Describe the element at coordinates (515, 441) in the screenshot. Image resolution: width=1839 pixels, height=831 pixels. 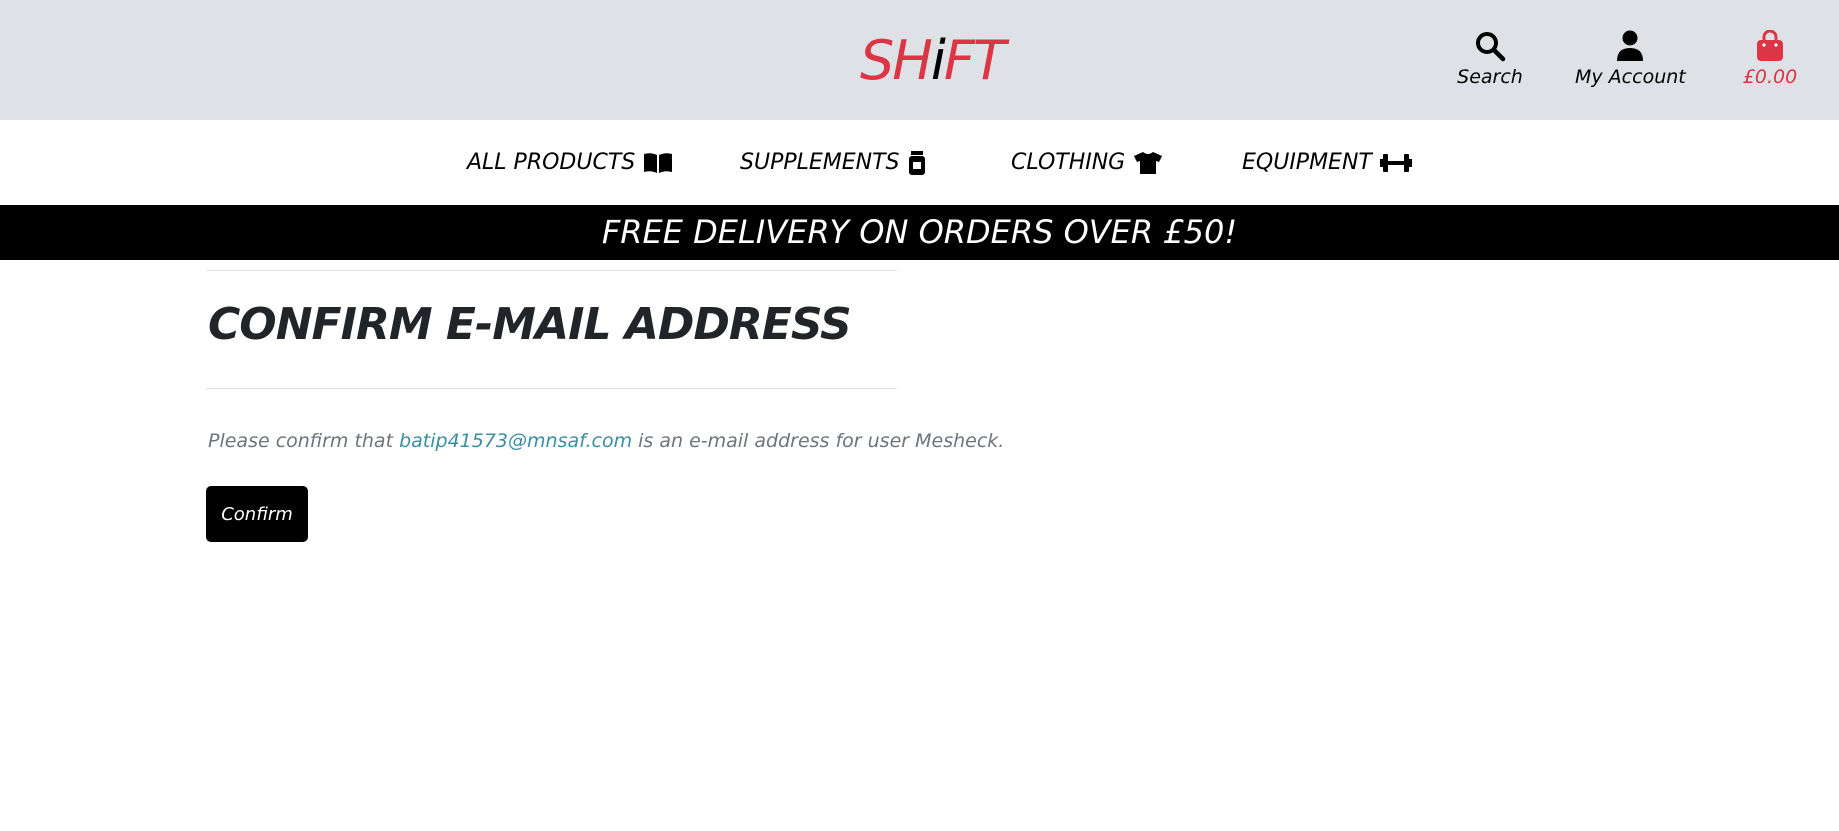
I see `email-link: batip41573@mnsaf.com` at that location.